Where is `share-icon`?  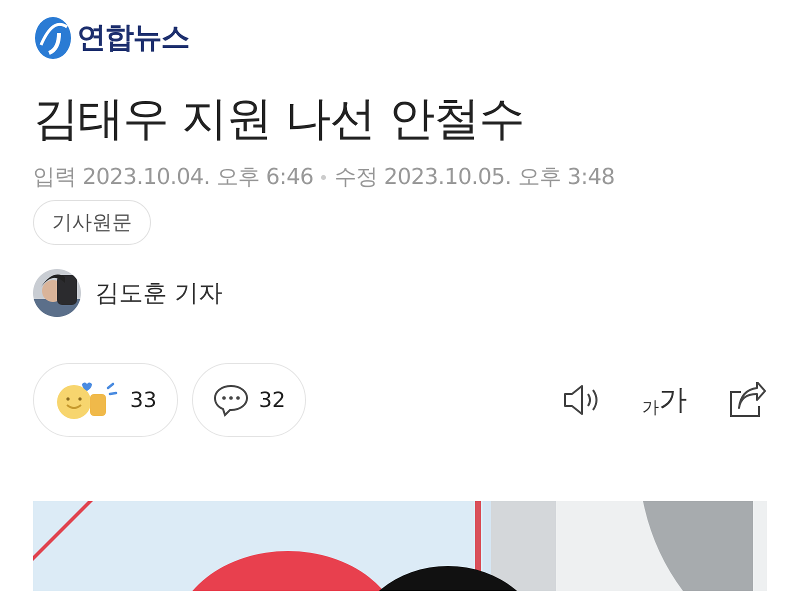 share-icon is located at coordinates (747, 400).